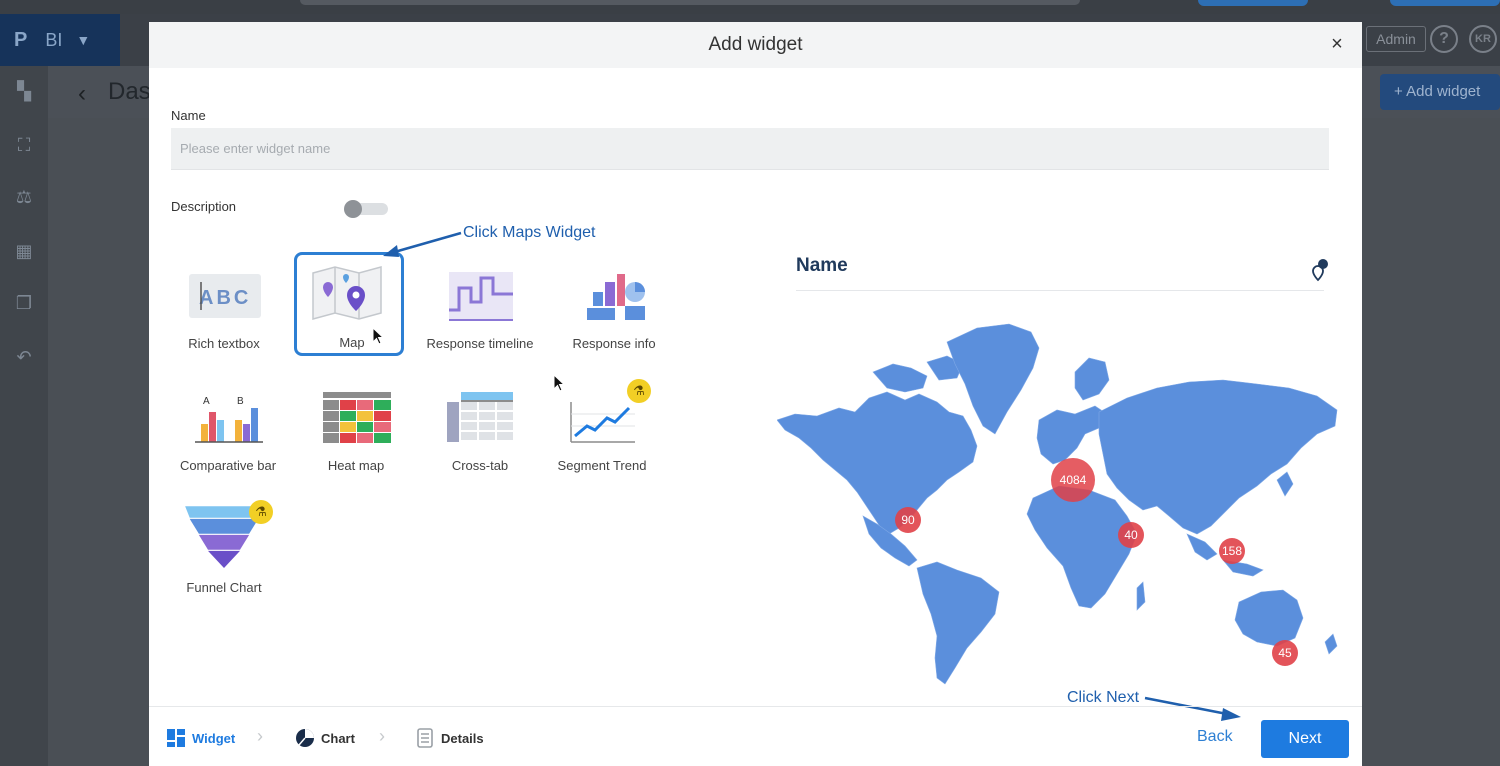  I want to click on step-label: Chart, so click(338, 738).